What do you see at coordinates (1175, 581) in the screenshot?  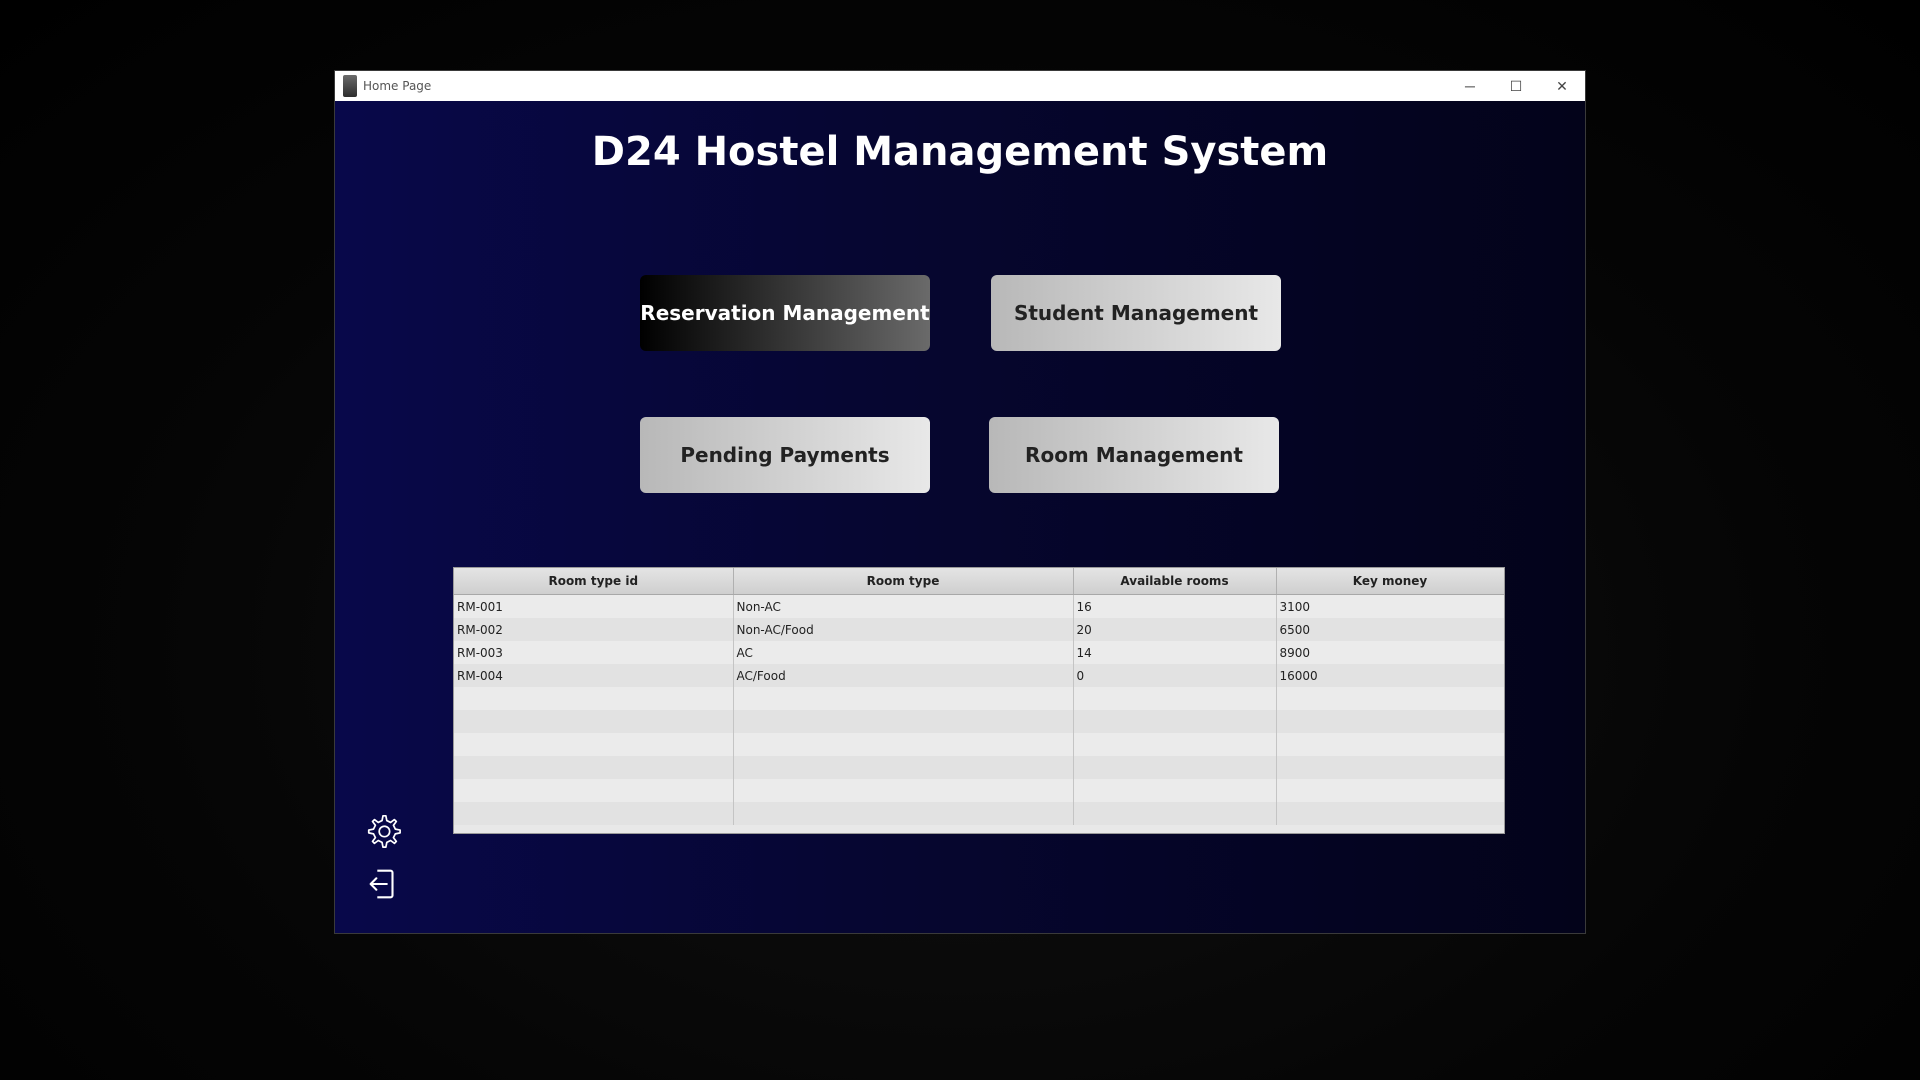 I see `column-header: Available rooms` at bounding box center [1175, 581].